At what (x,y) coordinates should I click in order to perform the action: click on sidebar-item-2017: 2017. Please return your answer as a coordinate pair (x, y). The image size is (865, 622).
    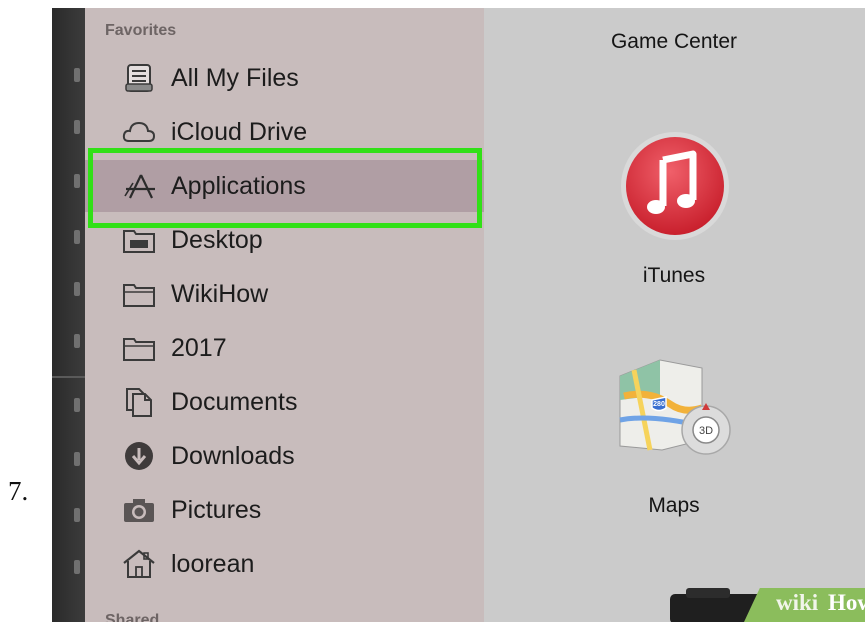
    Looking at the image, I should click on (284, 348).